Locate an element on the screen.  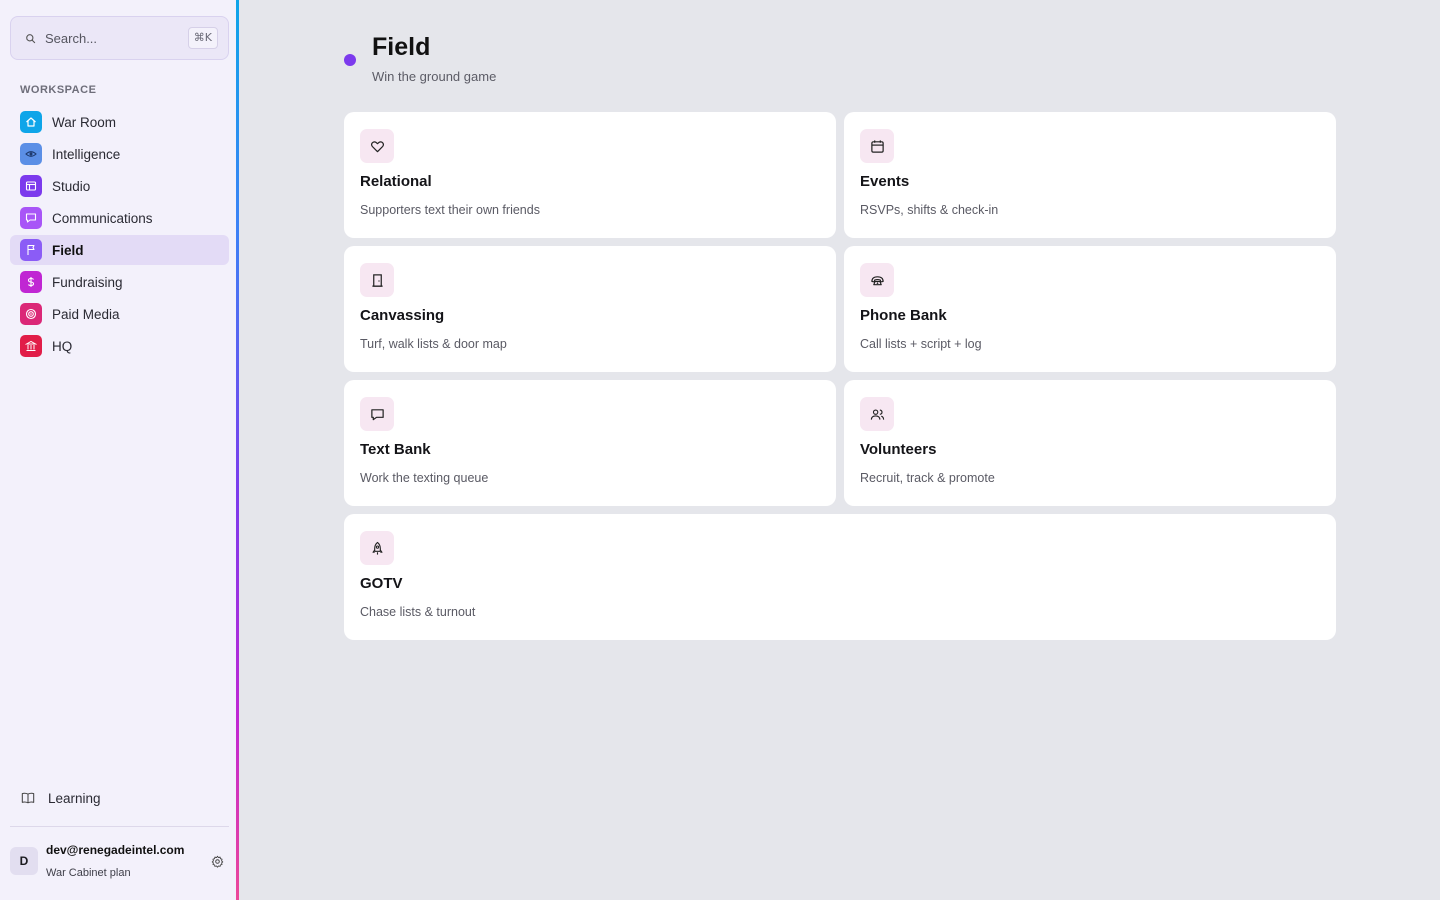
sidebar-item-paid-media: Paid Media is located at coordinates (119, 314).